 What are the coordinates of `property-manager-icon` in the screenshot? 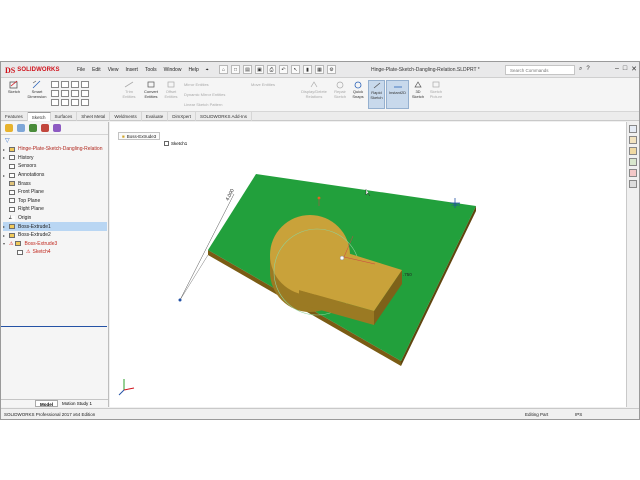 It's located at (21, 128).